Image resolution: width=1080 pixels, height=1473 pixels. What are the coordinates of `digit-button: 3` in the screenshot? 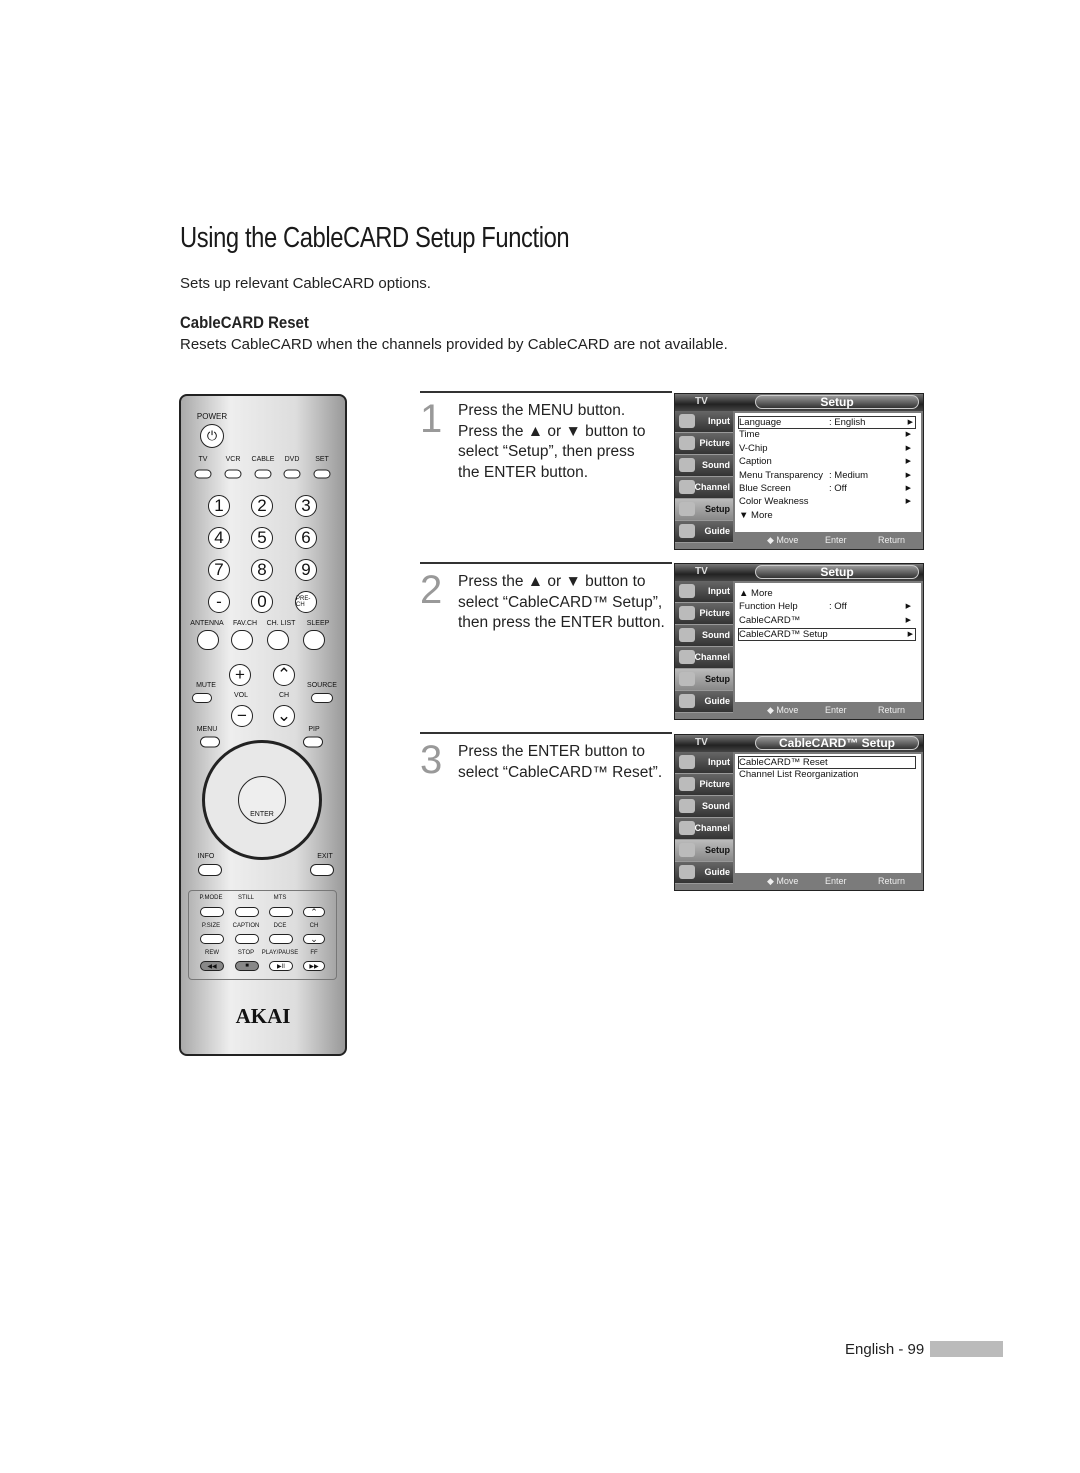 It's located at (306, 506).